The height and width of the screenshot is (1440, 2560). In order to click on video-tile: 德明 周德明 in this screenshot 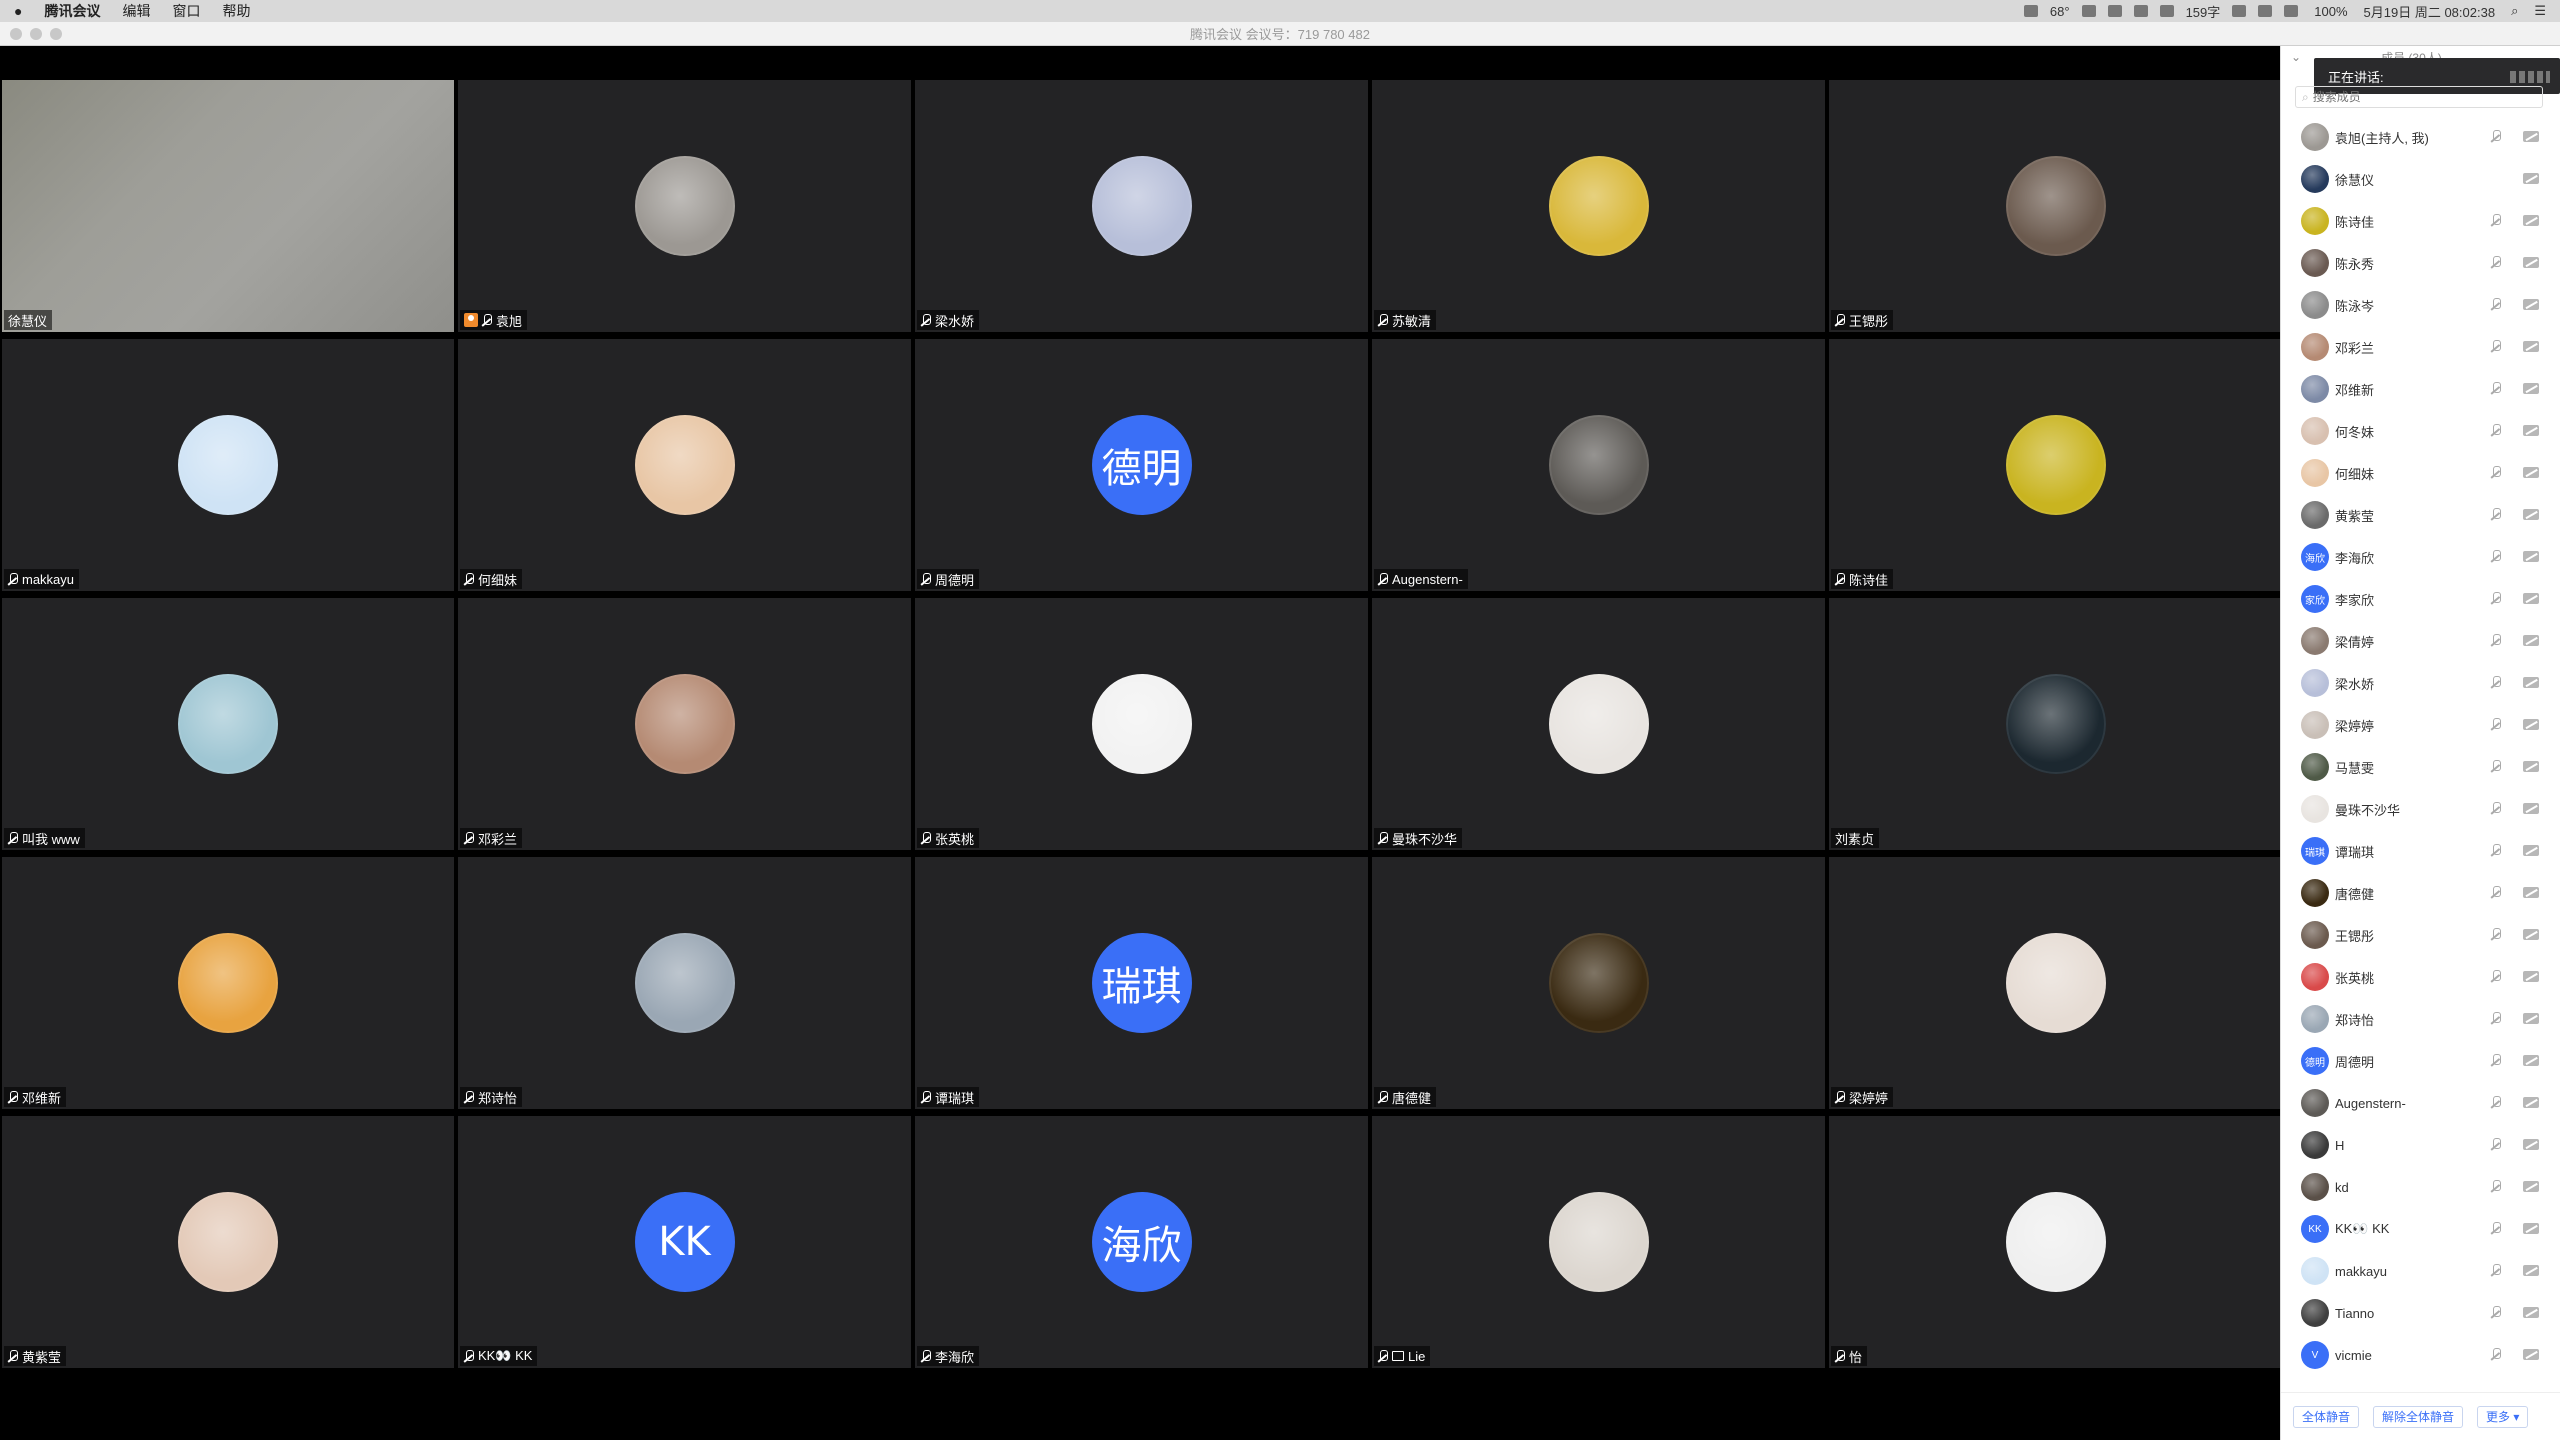, I will do `click(1141, 465)`.